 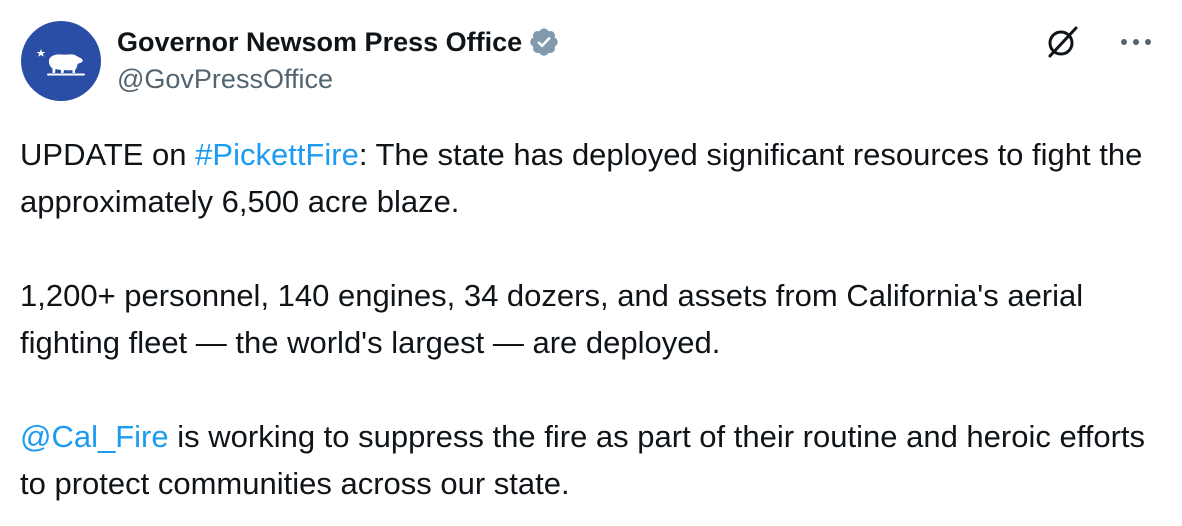 I want to click on name-row: Governor Newsom Press Office, so click(x=338, y=42).